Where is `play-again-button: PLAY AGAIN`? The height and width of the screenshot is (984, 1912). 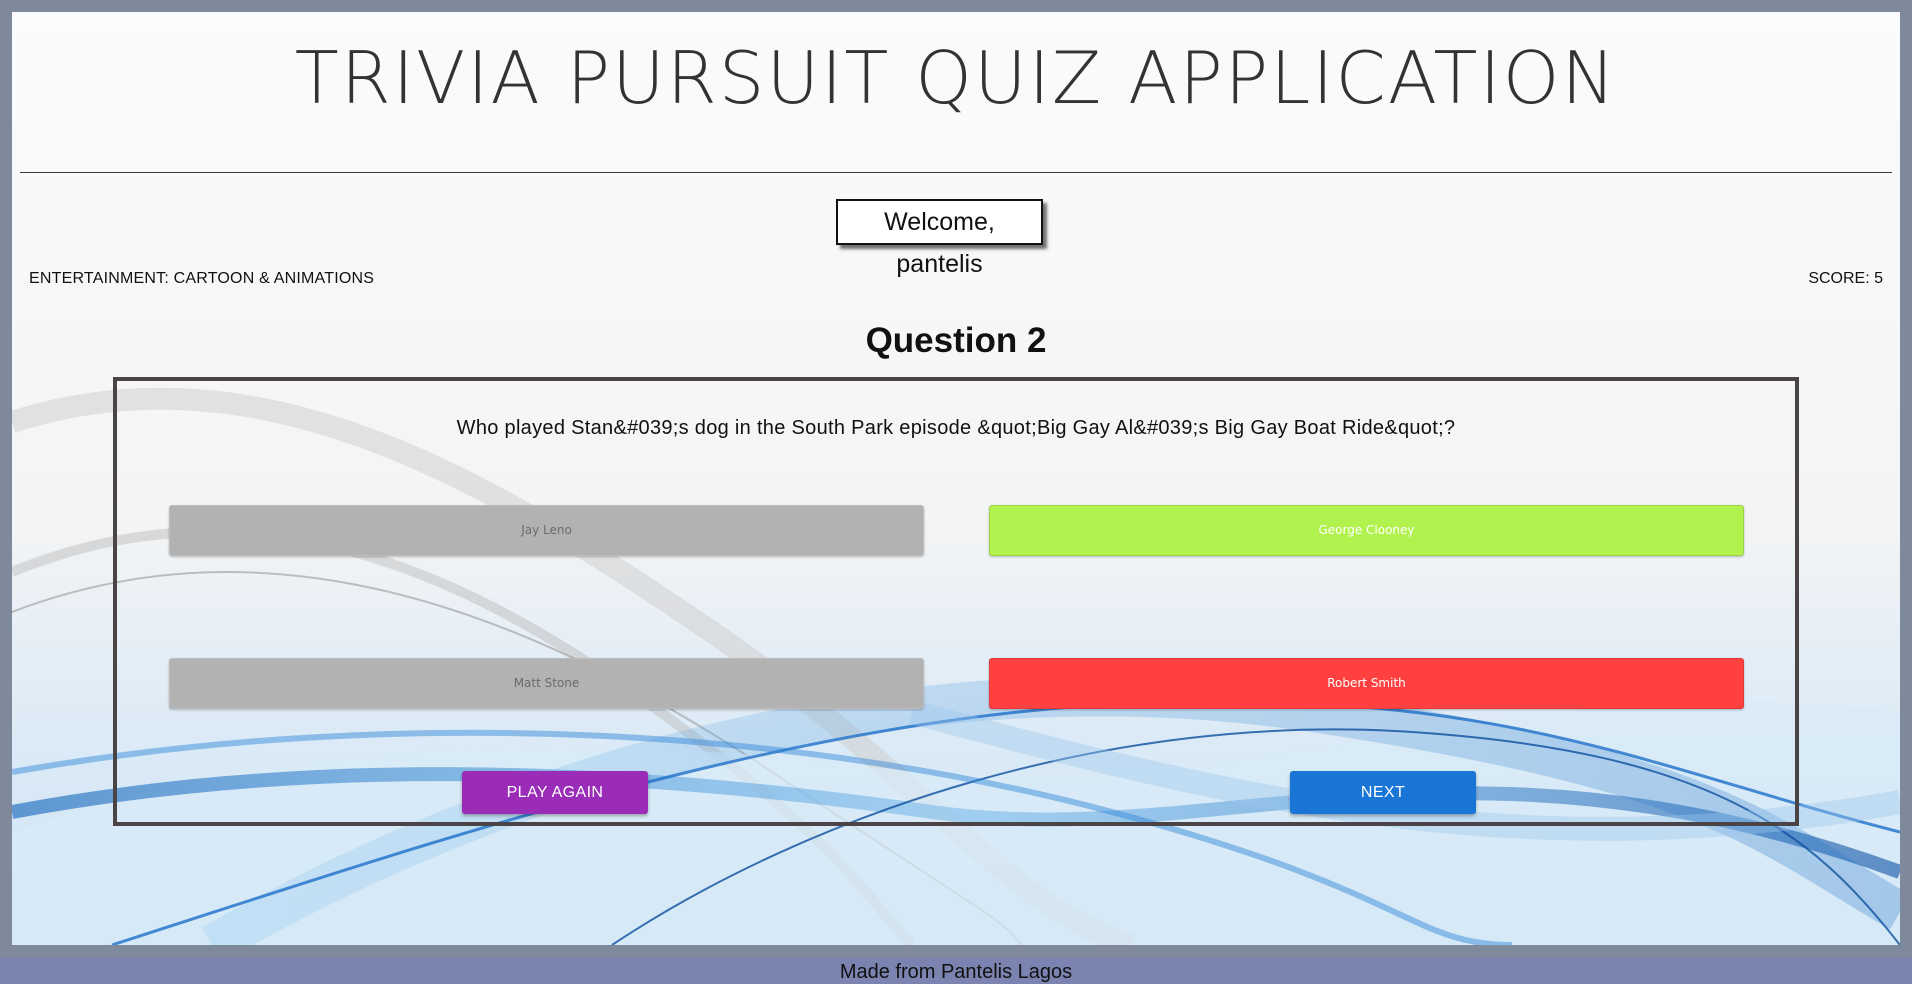 play-again-button: PLAY AGAIN is located at coordinates (555, 792).